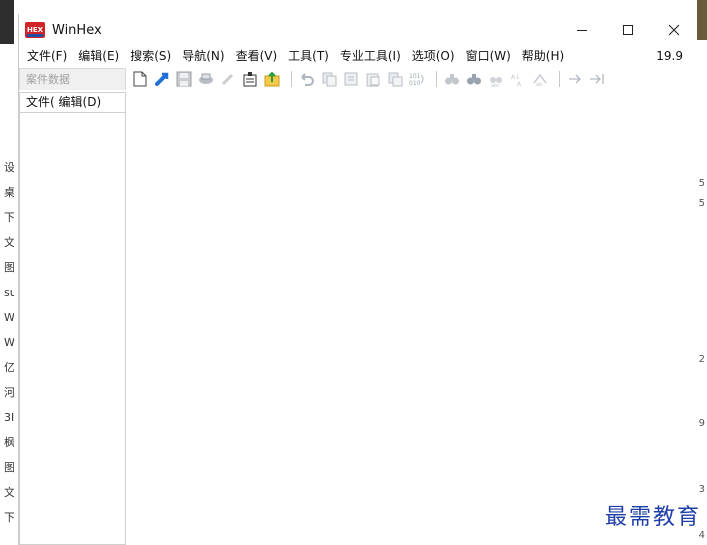 The image size is (707, 545). I want to click on properties-icon, so click(250, 79).